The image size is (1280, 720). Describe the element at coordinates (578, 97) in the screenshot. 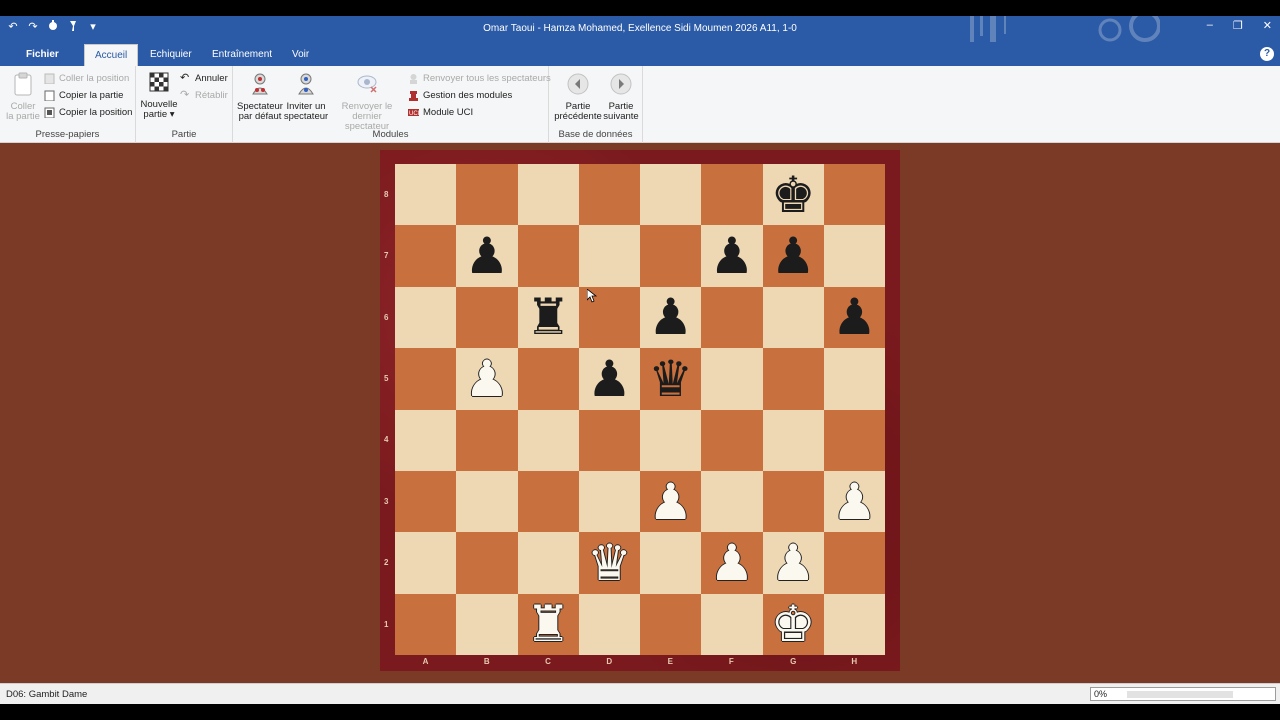

I see `previous-game-button: Partie précédente` at that location.